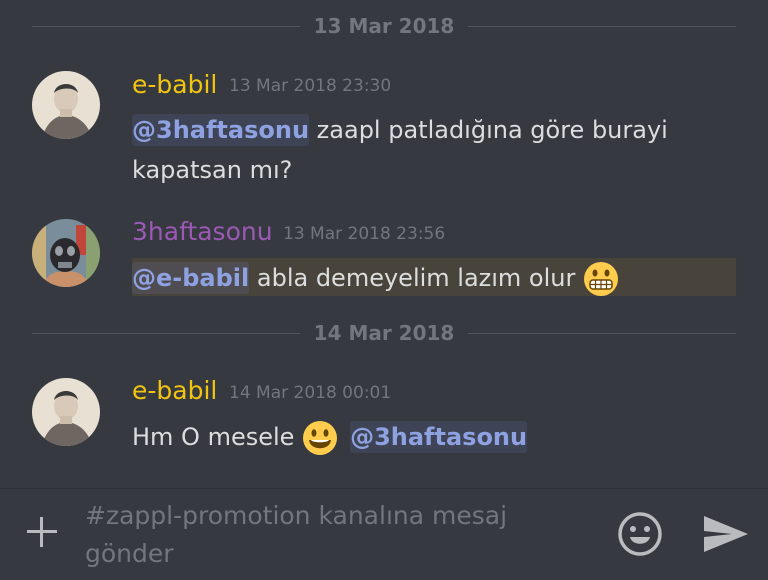 The image size is (768, 580). I want to click on grimacing-emoji-icon, so click(601, 279).